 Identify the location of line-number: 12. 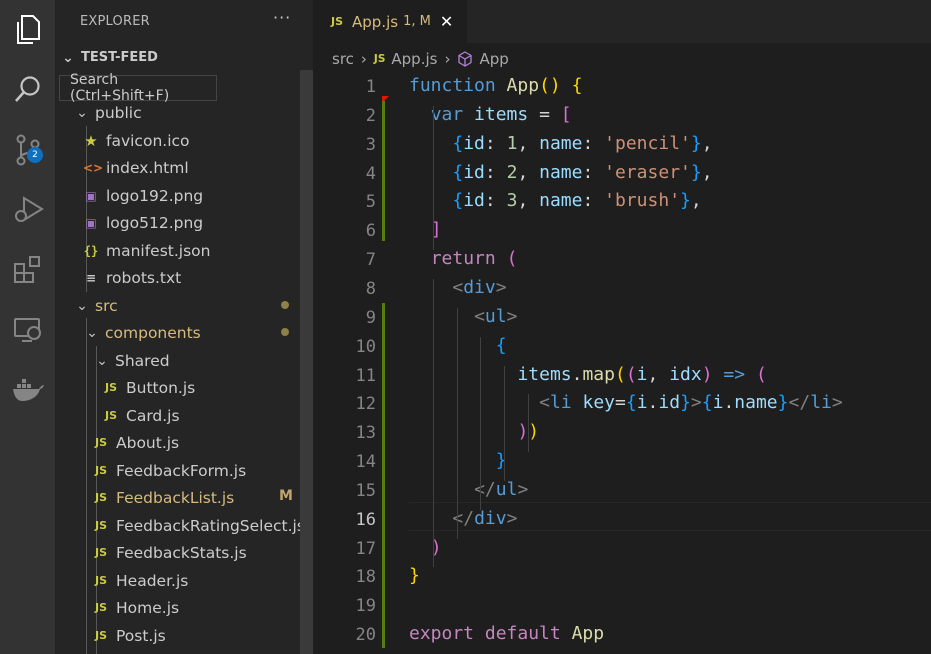
(365, 404).